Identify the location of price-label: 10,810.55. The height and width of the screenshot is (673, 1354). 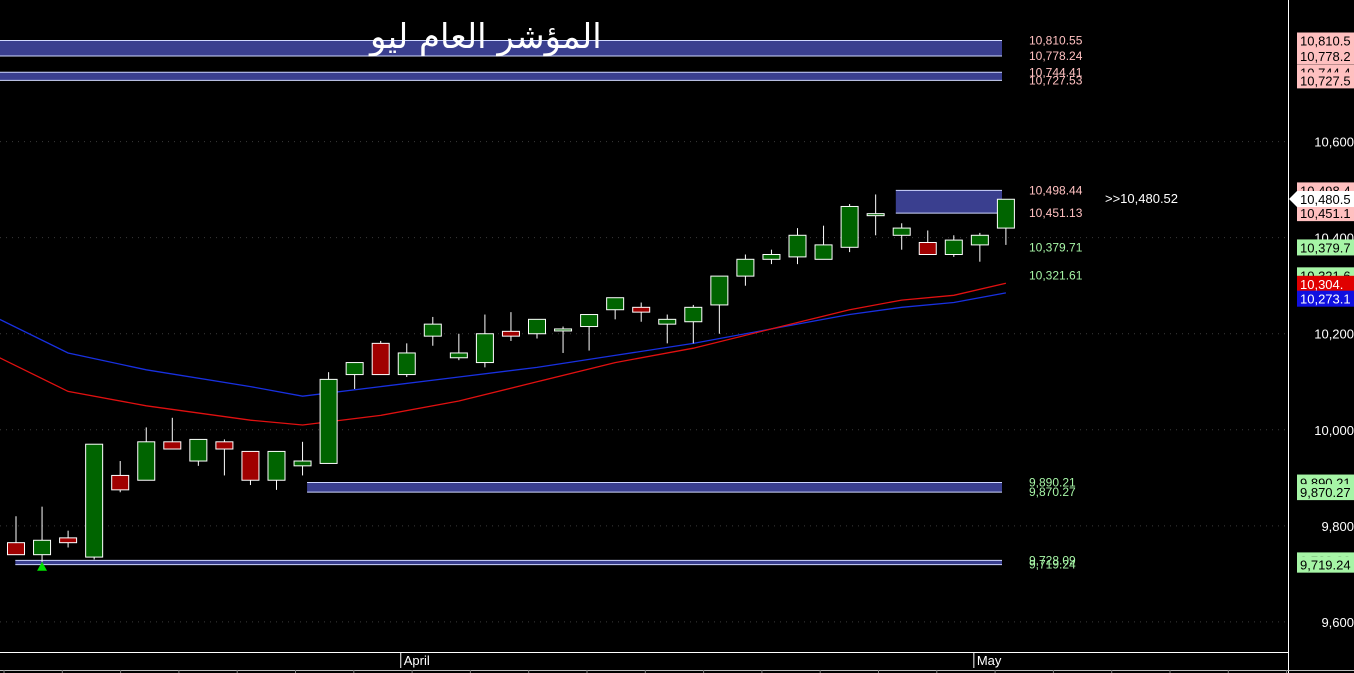
(1056, 41).